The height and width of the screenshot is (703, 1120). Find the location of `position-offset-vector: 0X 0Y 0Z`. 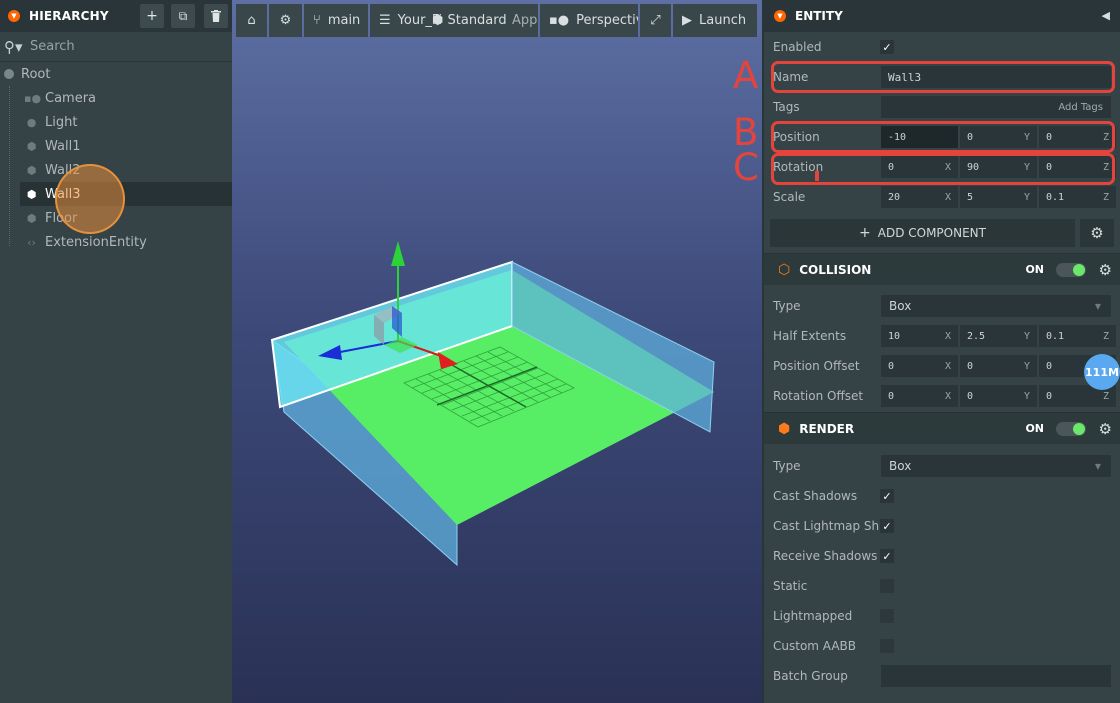

position-offset-vector: 0X 0Y 0Z is located at coordinates (998, 366).